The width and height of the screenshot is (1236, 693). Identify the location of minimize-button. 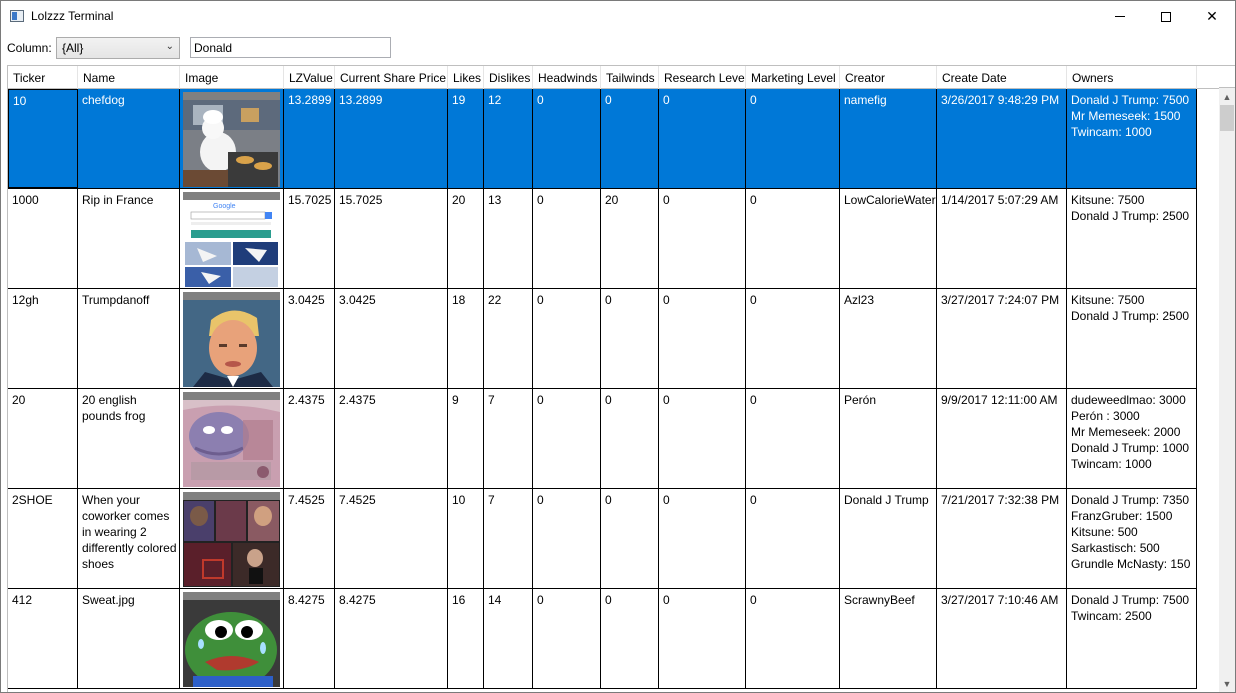
(1120, 16).